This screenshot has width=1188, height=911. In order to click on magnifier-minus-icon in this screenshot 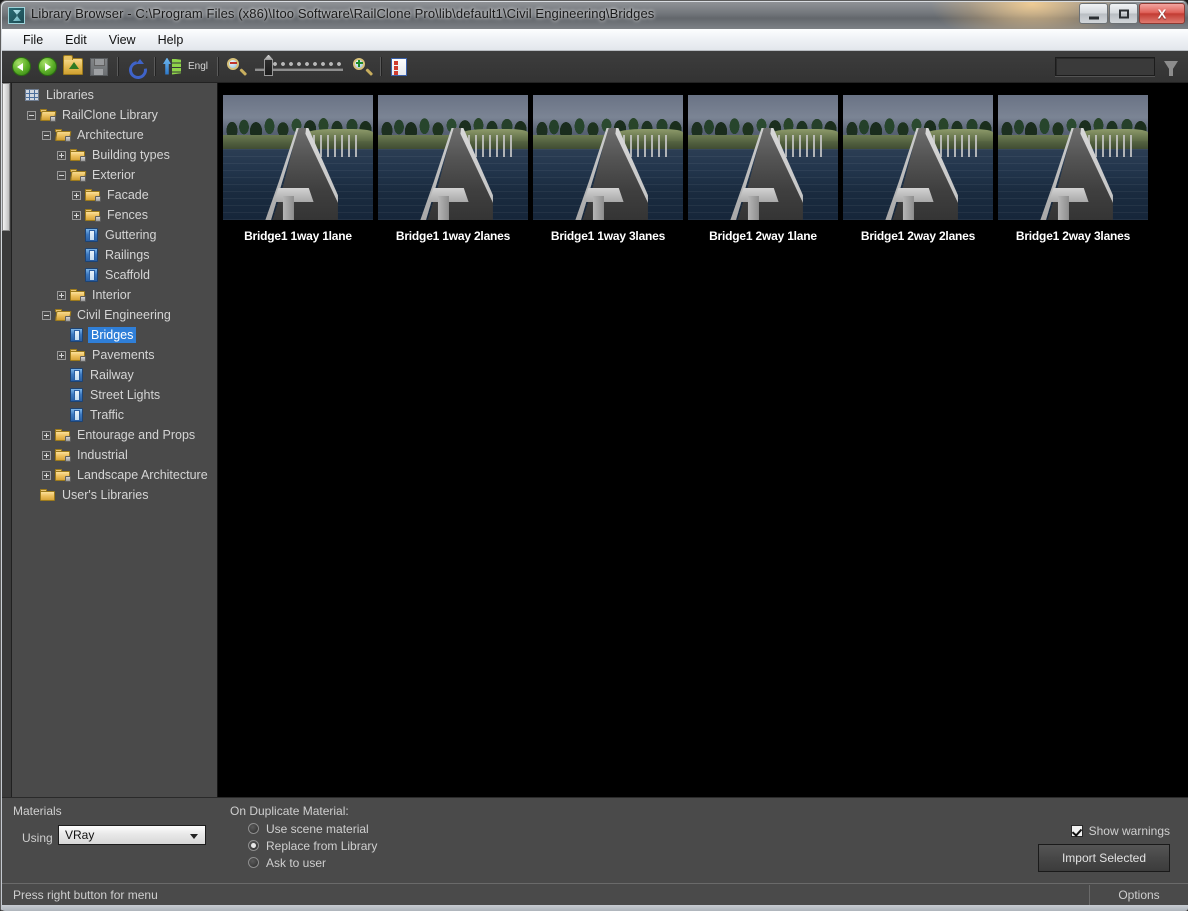, I will do `click(237, 66)`.